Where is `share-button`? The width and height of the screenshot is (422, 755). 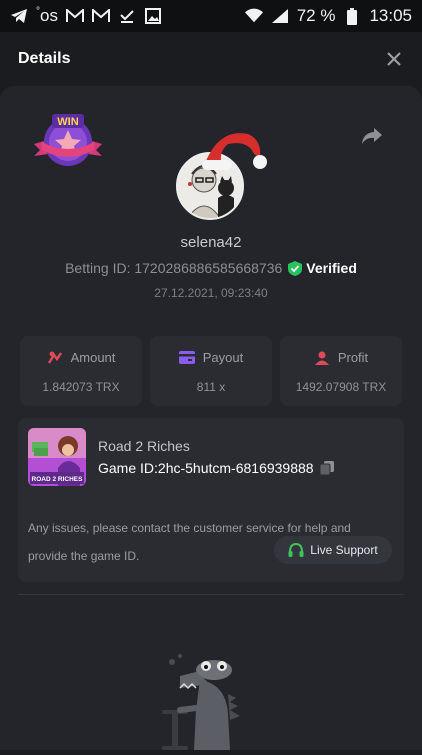
share-button is located at coordinates (372, 136).